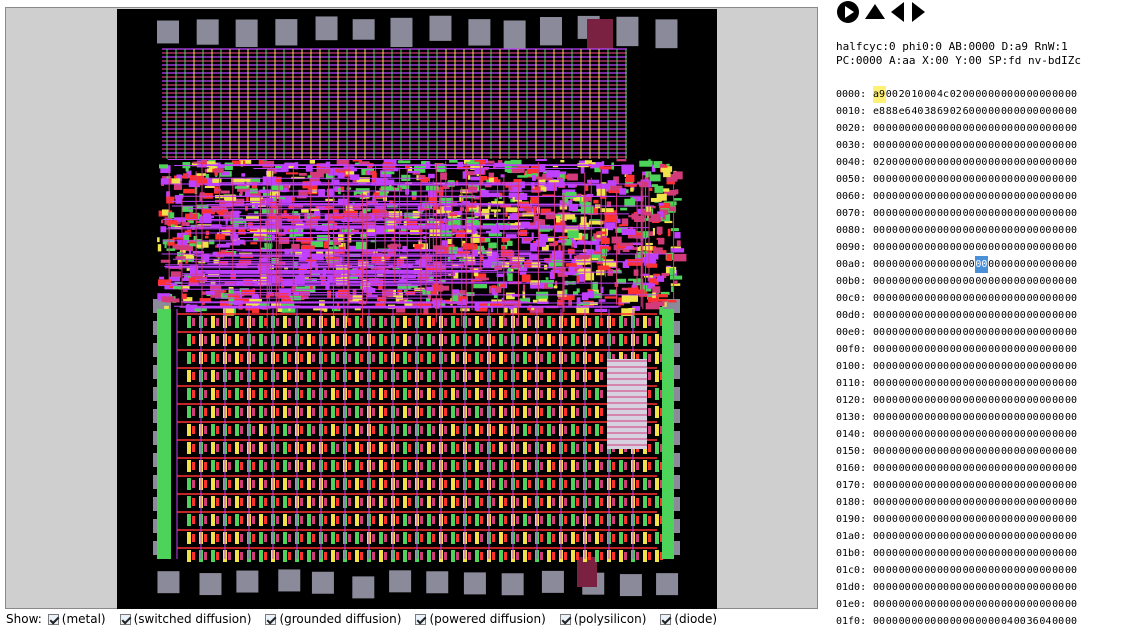  What do you see at coordinates (879, 111) in the screenshot?
I see `memory-byte: e8` at bounding box center [879, 111].